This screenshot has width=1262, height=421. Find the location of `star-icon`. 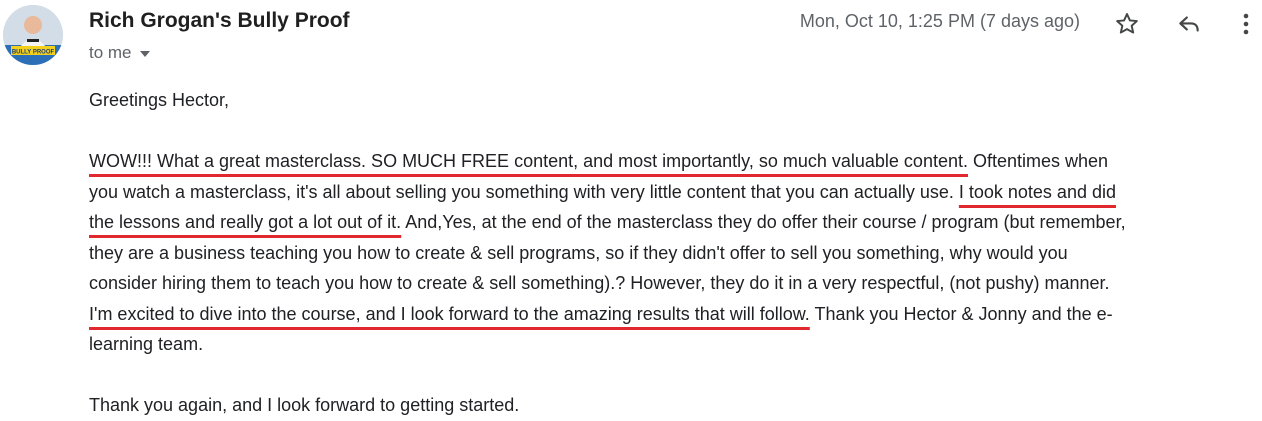

star-icon is located at coordinates (1127, 23).